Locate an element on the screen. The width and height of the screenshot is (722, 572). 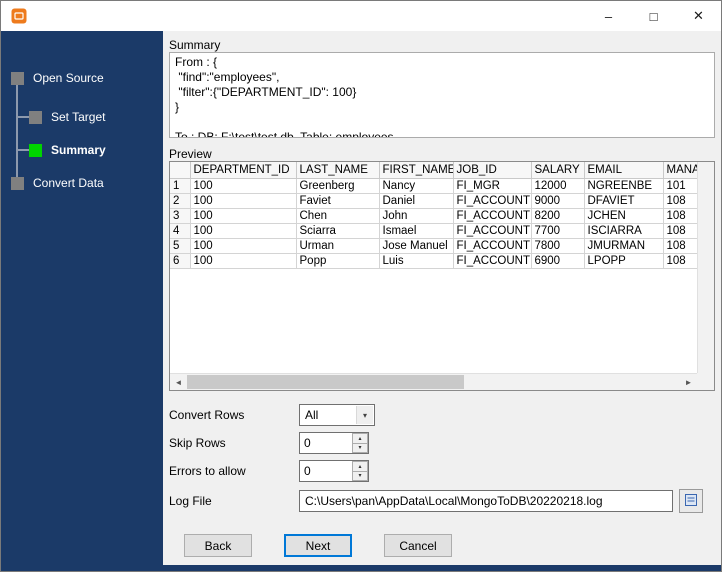
data-cell: Popp is located at coordinates (338, 261).